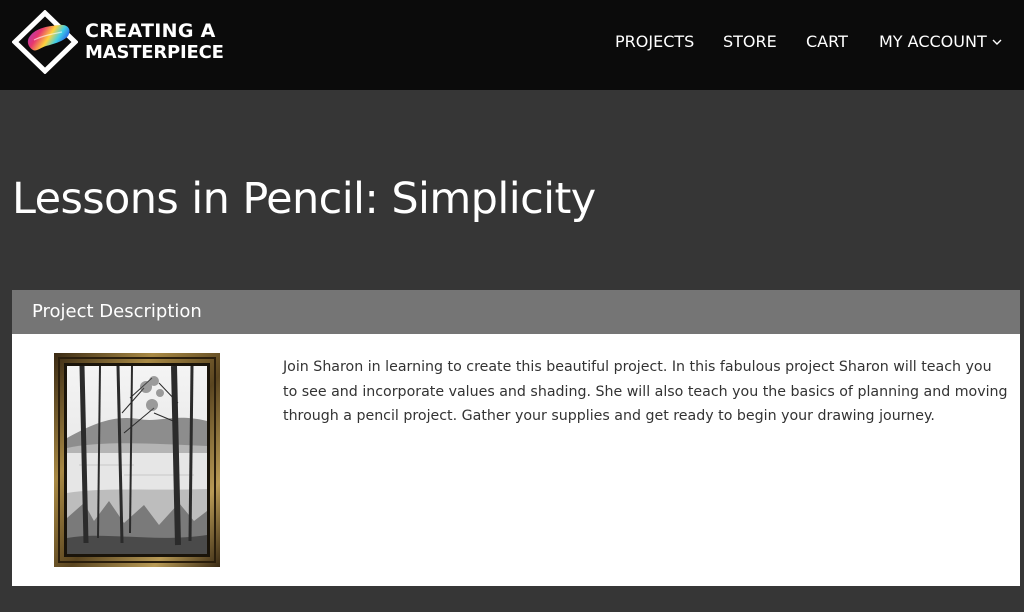  Describe the element at coordinates (154, 52) in the screenshot. I see `brand-line-2: MASTERPIECE` at that location.